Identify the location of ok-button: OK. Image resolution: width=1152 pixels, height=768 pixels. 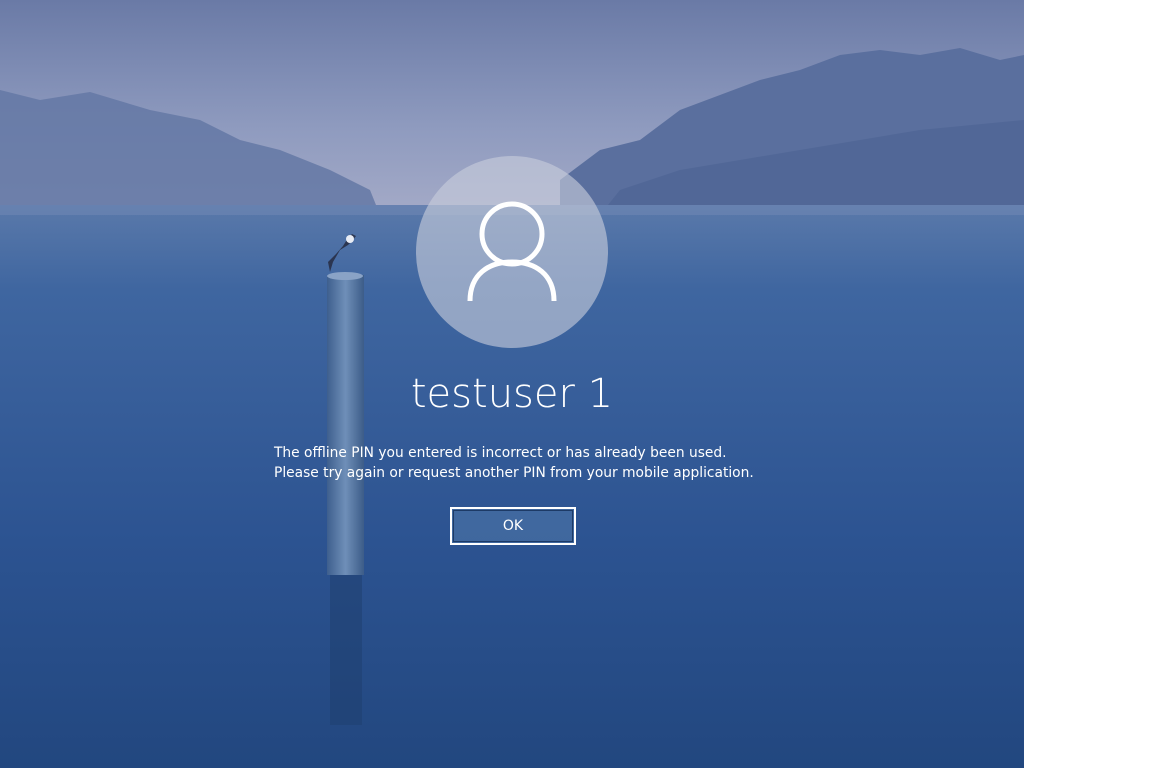
(513, 526).